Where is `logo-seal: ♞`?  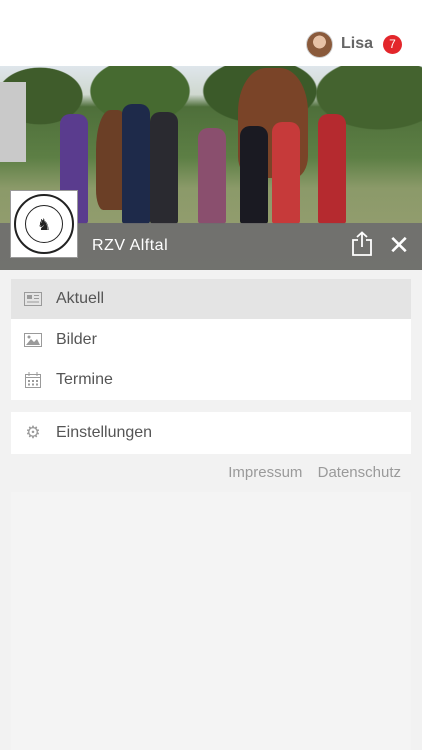 logo-seal: ♞ is located at coordinates (44, 224).